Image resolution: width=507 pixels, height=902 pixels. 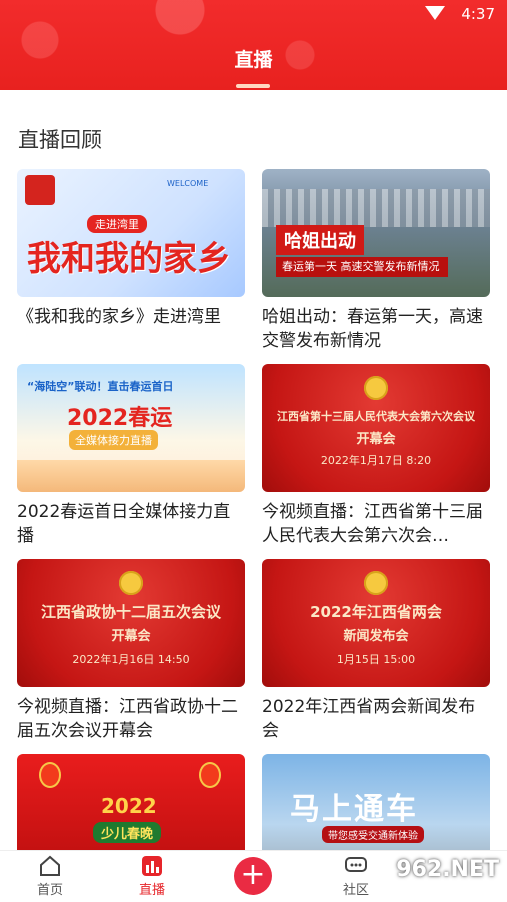 What do you see at coordinates (253, 45) in the screenshot?
I see `header-bar: 4:37 直播` at bounding box center [253, 45].